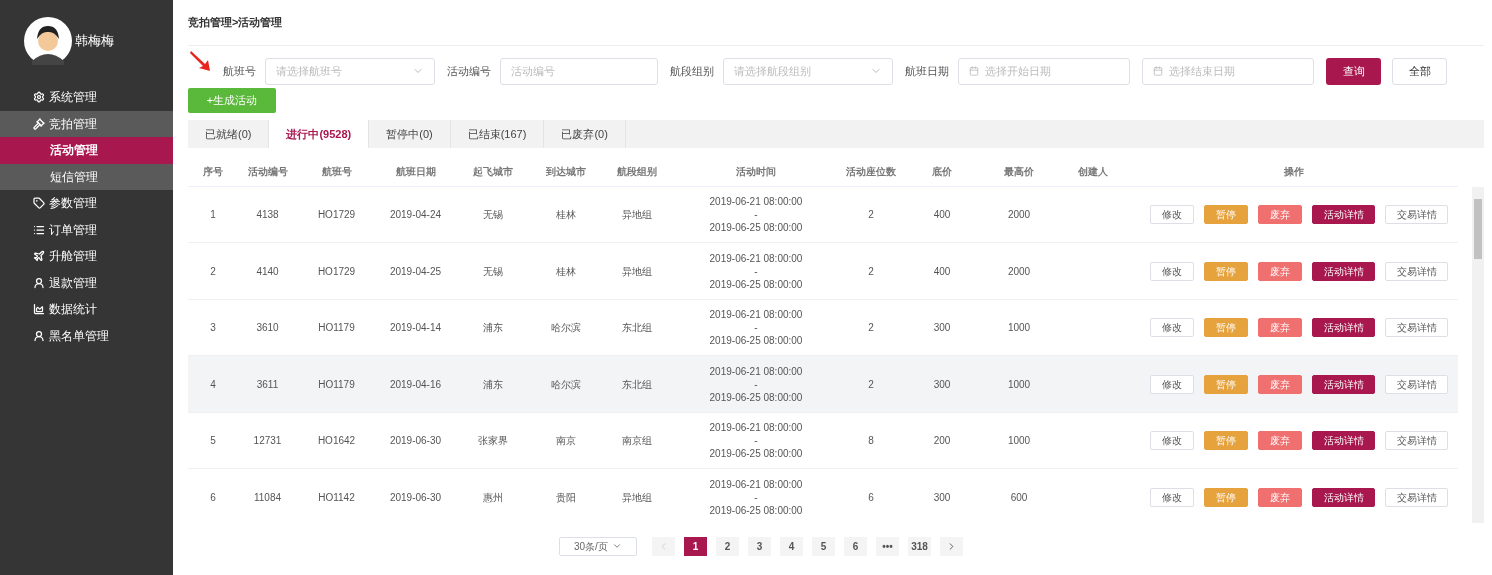 This screenshot has width=1492, height=575. Describe the element at coordinates (86, 335) in the screenshot. I see `sidebar-item: 黑名单管理` at that location.